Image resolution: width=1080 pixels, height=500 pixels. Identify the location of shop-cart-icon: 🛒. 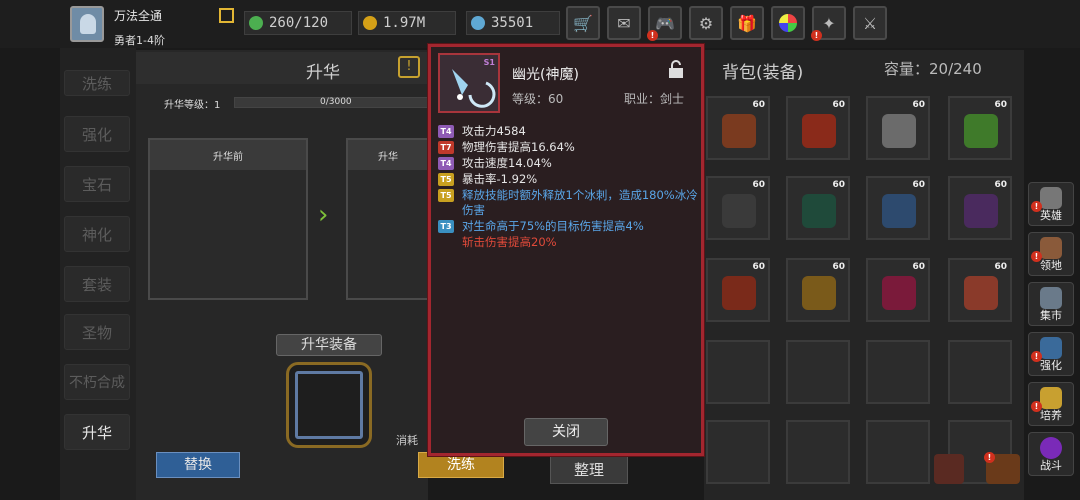
(583, 23).